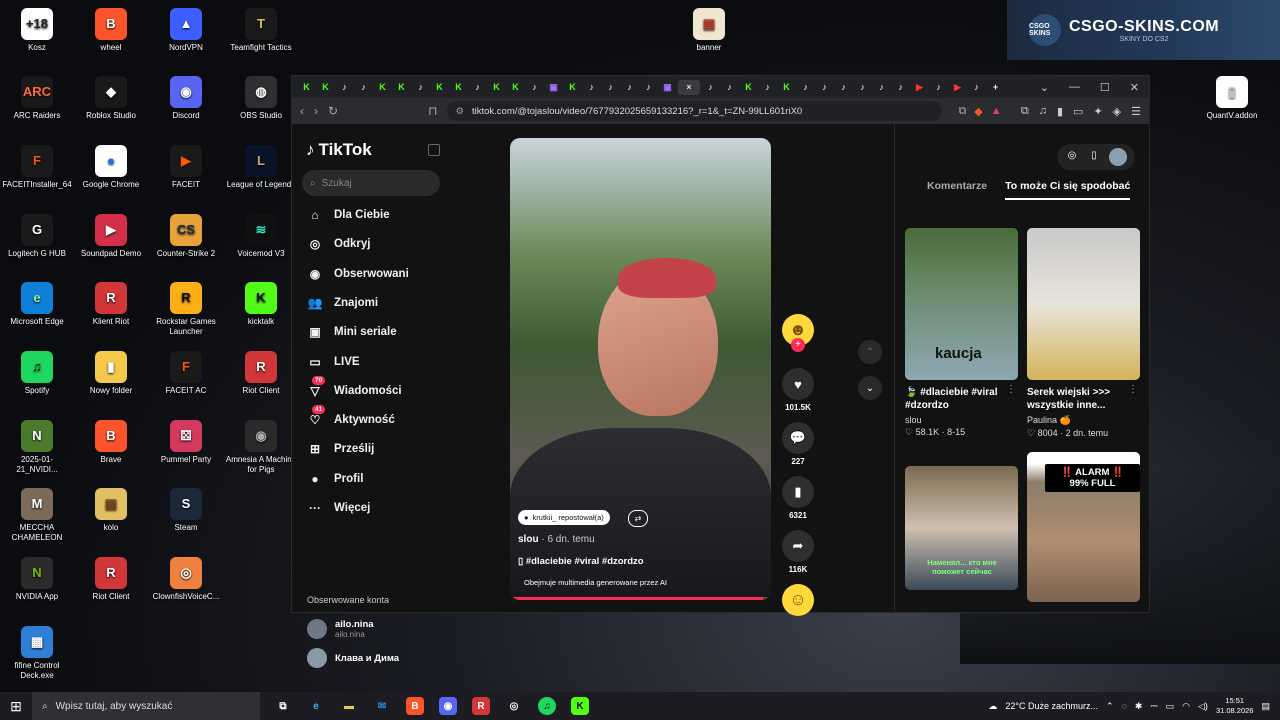 Image resolution: width=1280 pixels, height=720 pixels. What do you see at coordinates (111, 98) in the screenshot?
I see `desktop-icon: ◆ Roblox Studio` at bounding box center [111, 98].